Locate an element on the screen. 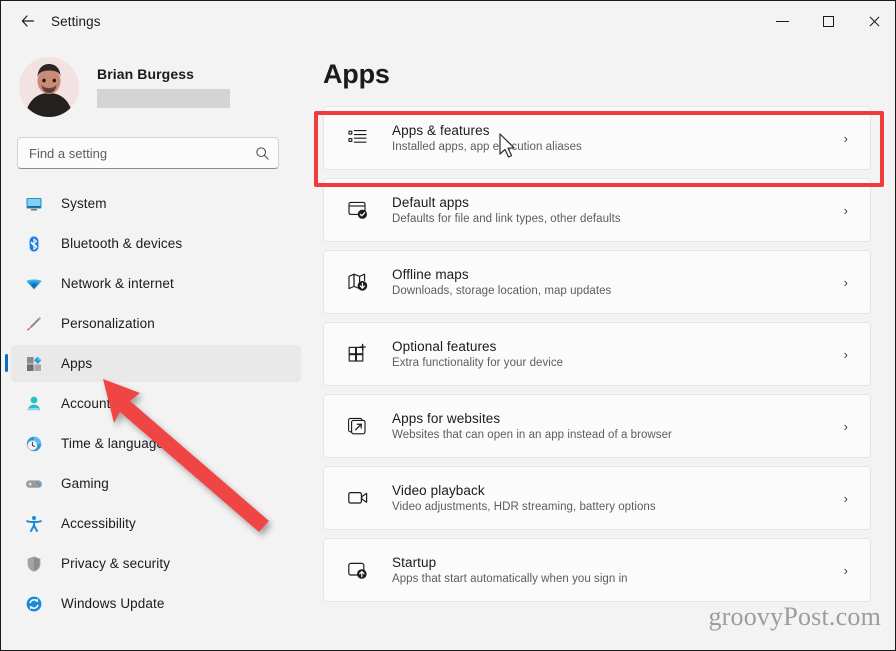  card-title: Offline maps is located at coordinates (430, 274).